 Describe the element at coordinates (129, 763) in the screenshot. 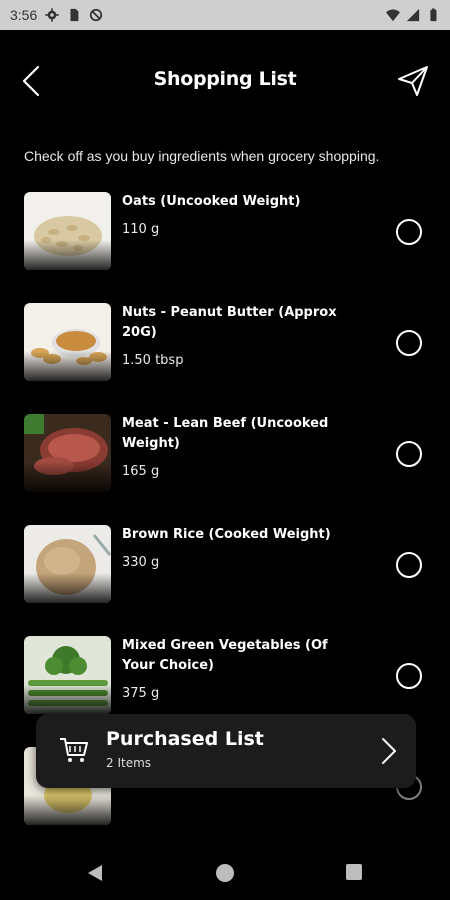

I see `purchased-count: 2 Items` at that location.